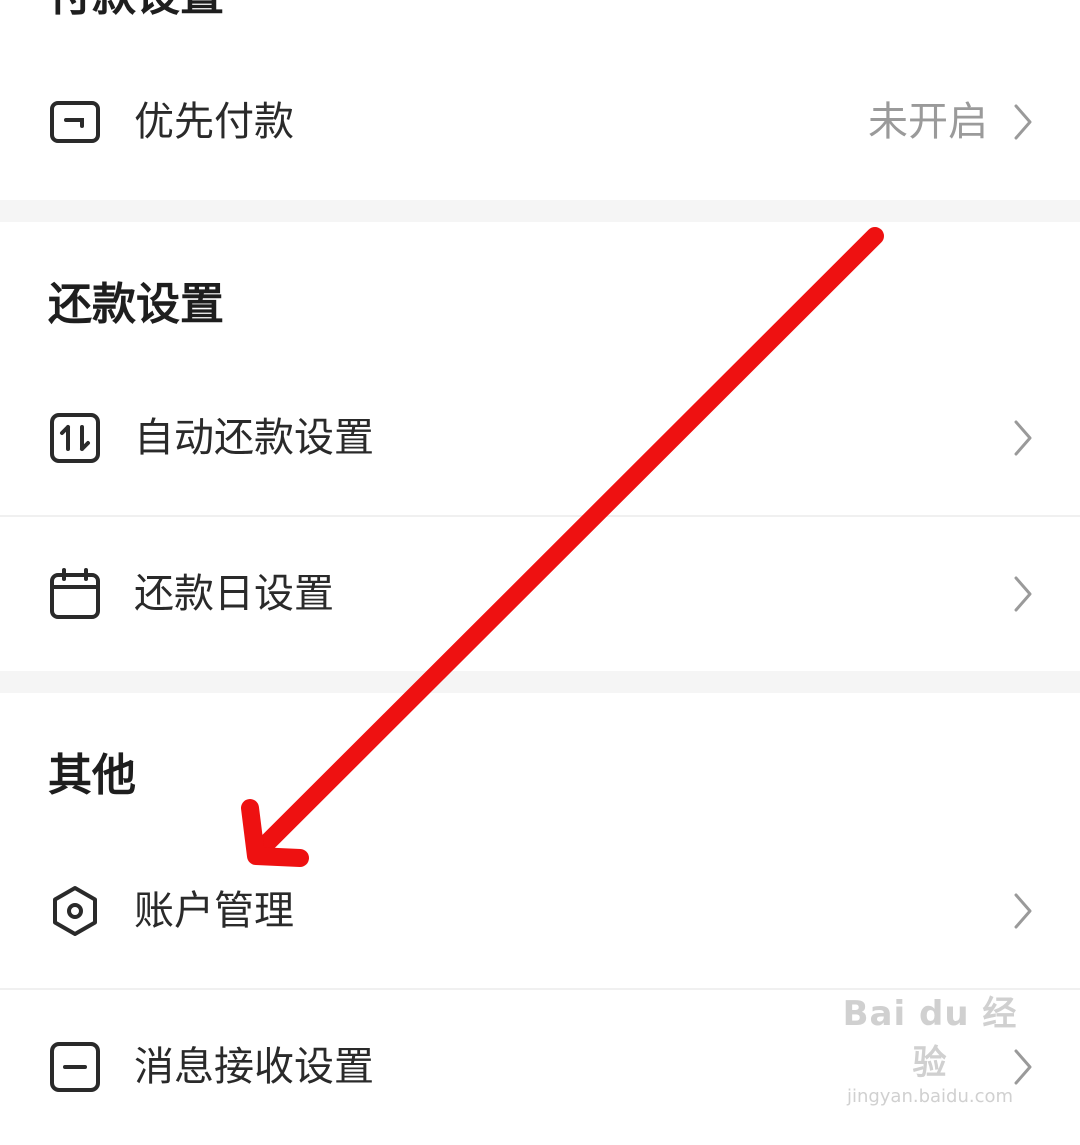 This screenshot has height=1145, width=1080. What do you see at coordinates (254, 1067) in the screenshot?
I see `row-label: 消息接收设置` at bounding box center [254, 1067].